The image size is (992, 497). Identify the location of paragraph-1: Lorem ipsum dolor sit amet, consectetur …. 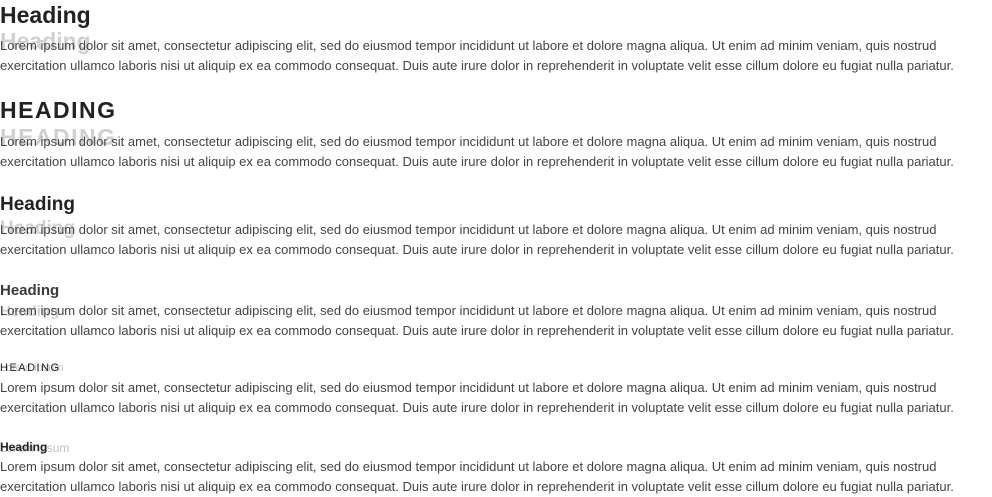
(477, 55).